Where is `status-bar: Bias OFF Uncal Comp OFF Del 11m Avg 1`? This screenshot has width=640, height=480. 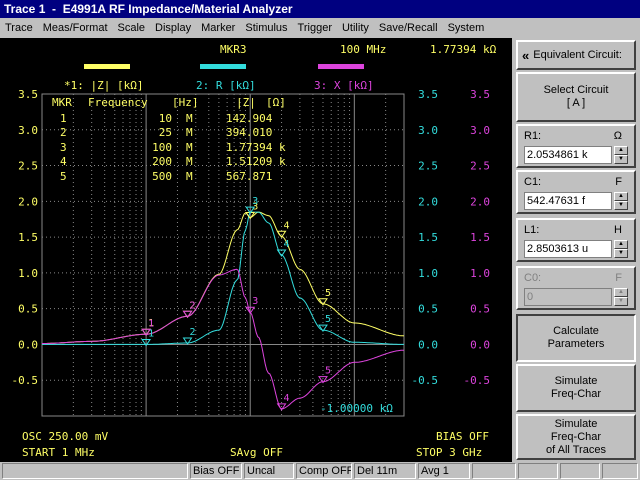 status-bar: Bias OFF Uncal Comp OFF Del 11m Avg 1 is located at coordinates (320, 471).